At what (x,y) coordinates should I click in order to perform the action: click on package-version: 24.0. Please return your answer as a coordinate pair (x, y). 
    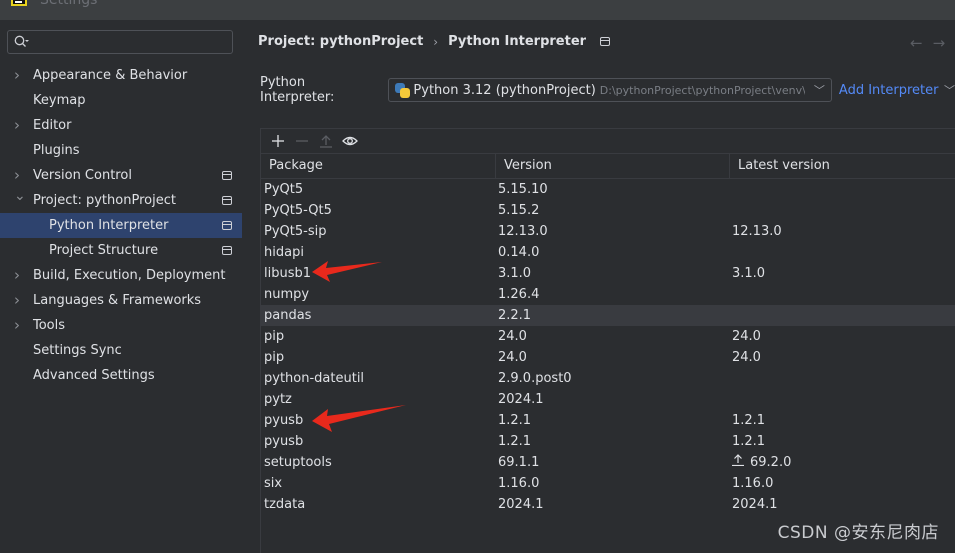
    Looking at the image, I should click on (512, 357).